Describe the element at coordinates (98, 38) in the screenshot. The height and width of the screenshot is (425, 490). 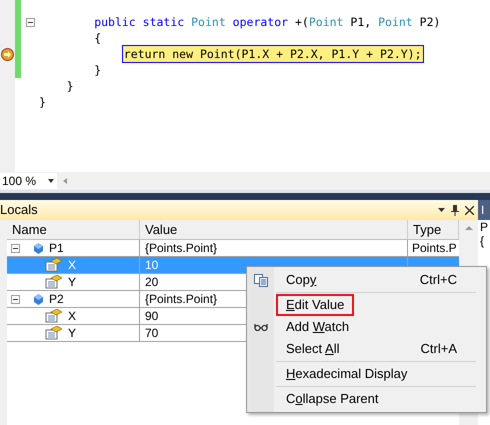
I see `code-line: {` at that location.